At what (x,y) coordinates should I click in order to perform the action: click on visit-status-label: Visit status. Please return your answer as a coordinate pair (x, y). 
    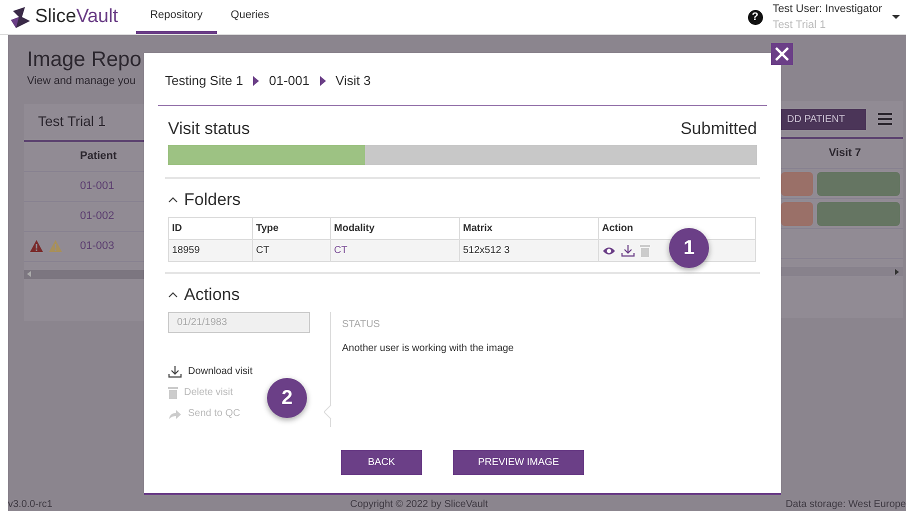
    Looking at the image, I should click on (209, 129).